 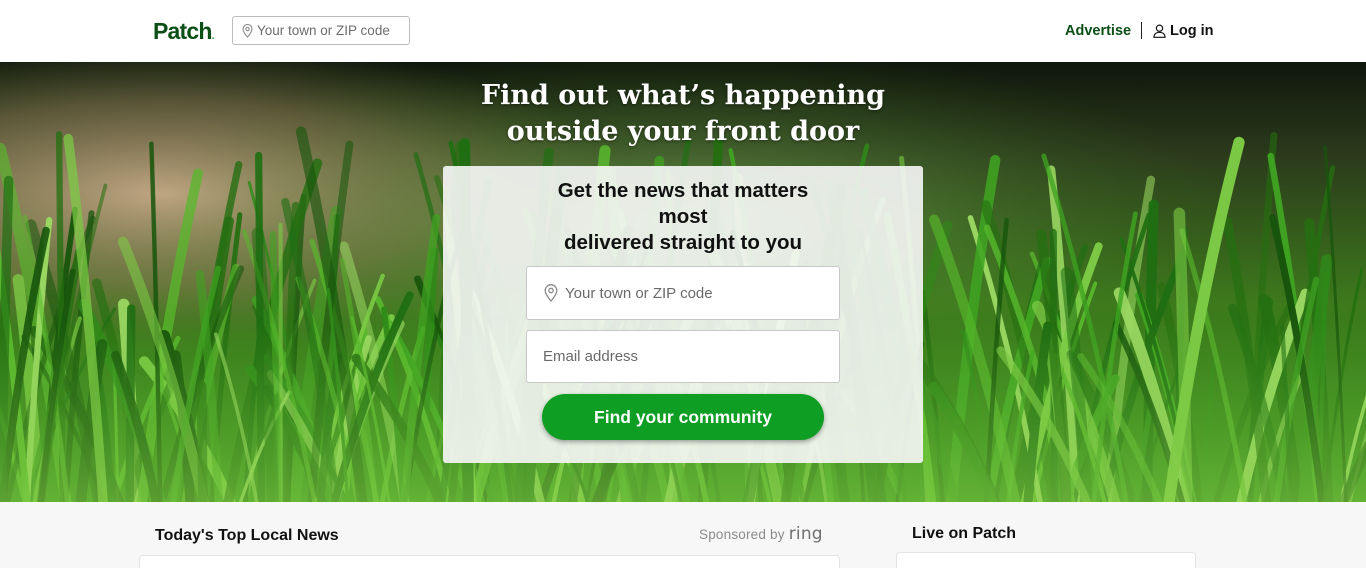 I want to click on user-icon, so click(x=1160, y=31).